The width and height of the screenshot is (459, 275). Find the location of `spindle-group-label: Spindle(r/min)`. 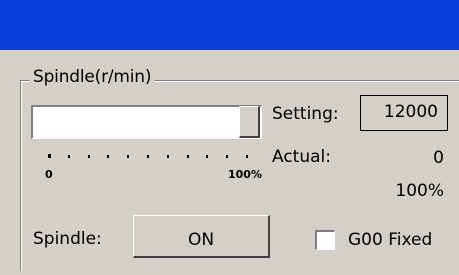

spindle-group-label: Spindle(r/min) is located at coordinates (92, 77).